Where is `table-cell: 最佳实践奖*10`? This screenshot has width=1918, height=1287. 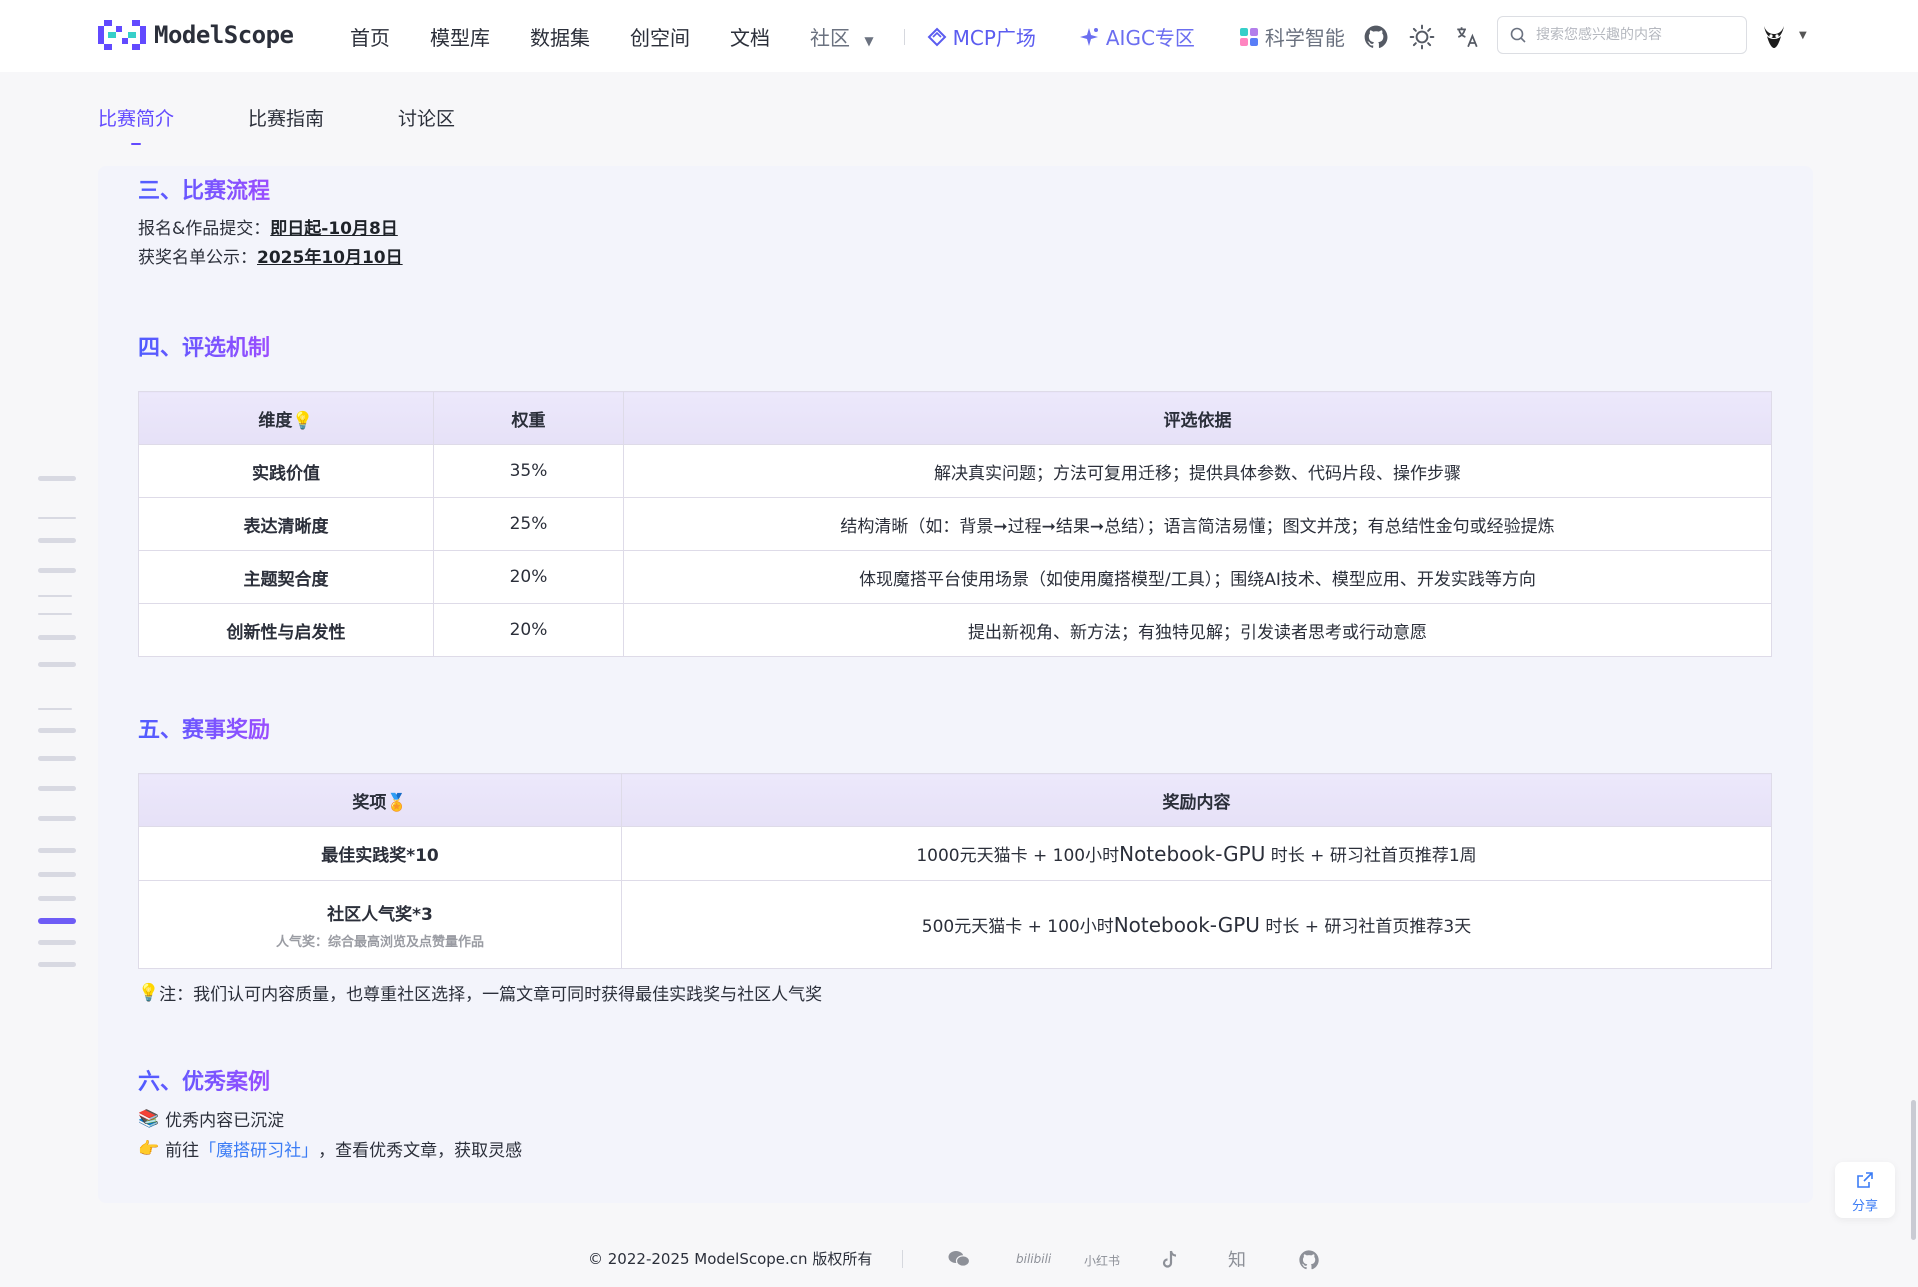 table-cell: 最佳实践奖*10 is located at coordinates (380, 853).